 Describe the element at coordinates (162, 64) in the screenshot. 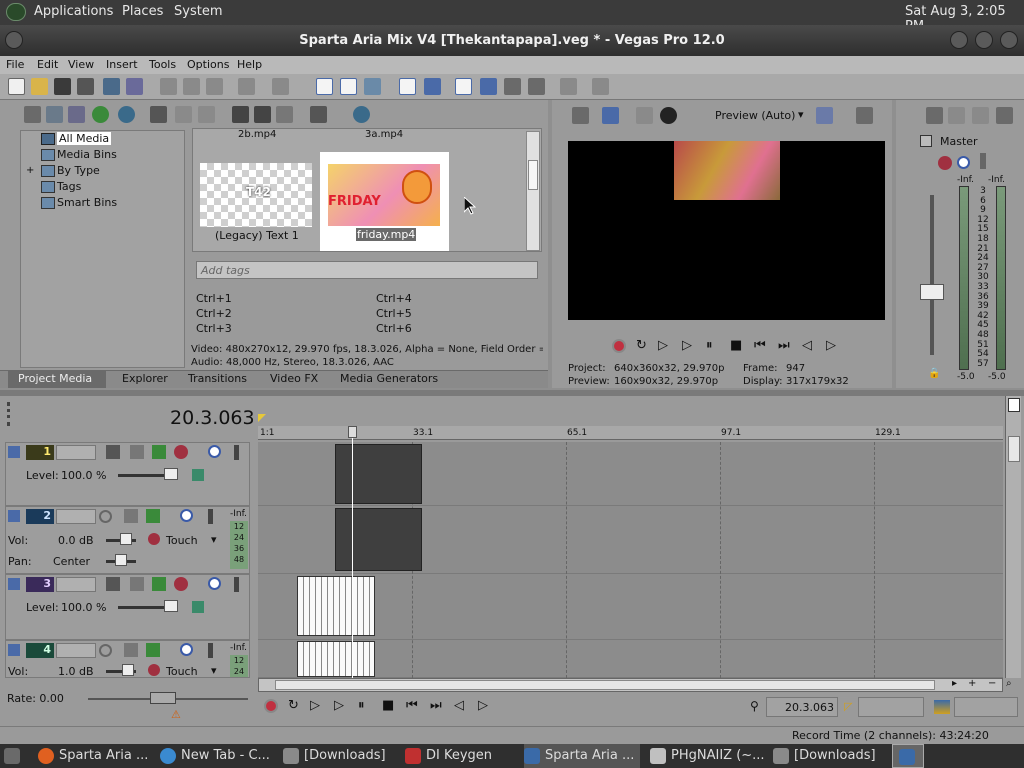

I see `menu-tools: Tools` at that location.